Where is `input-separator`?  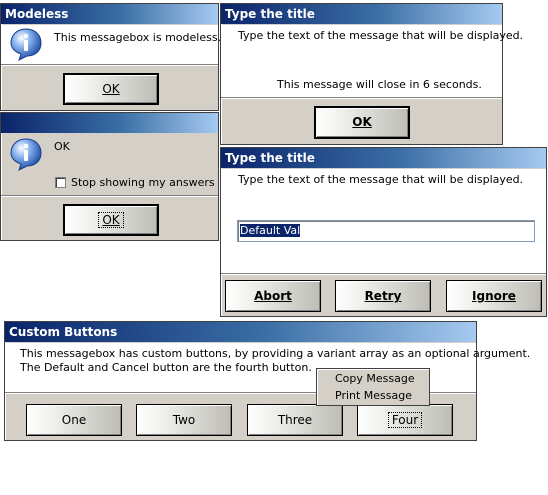 input-separator is located at coordinates (383, 274).